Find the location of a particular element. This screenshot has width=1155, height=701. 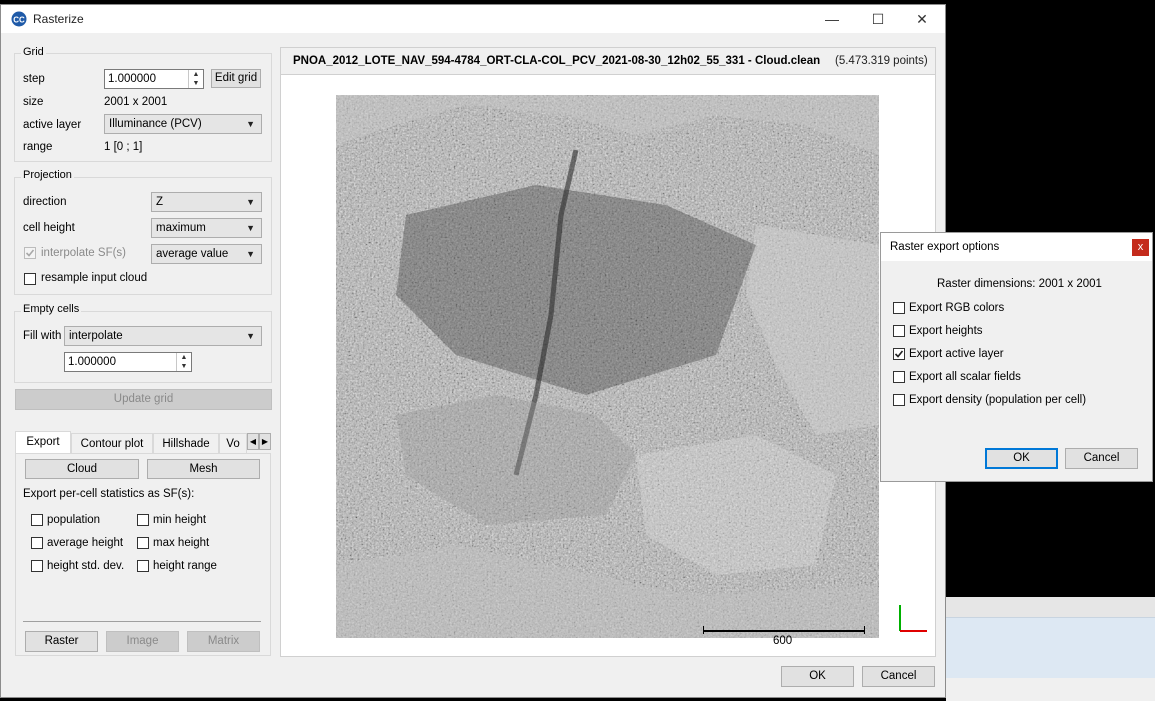

height-range-checkbox is located at coordinates (143, 566).